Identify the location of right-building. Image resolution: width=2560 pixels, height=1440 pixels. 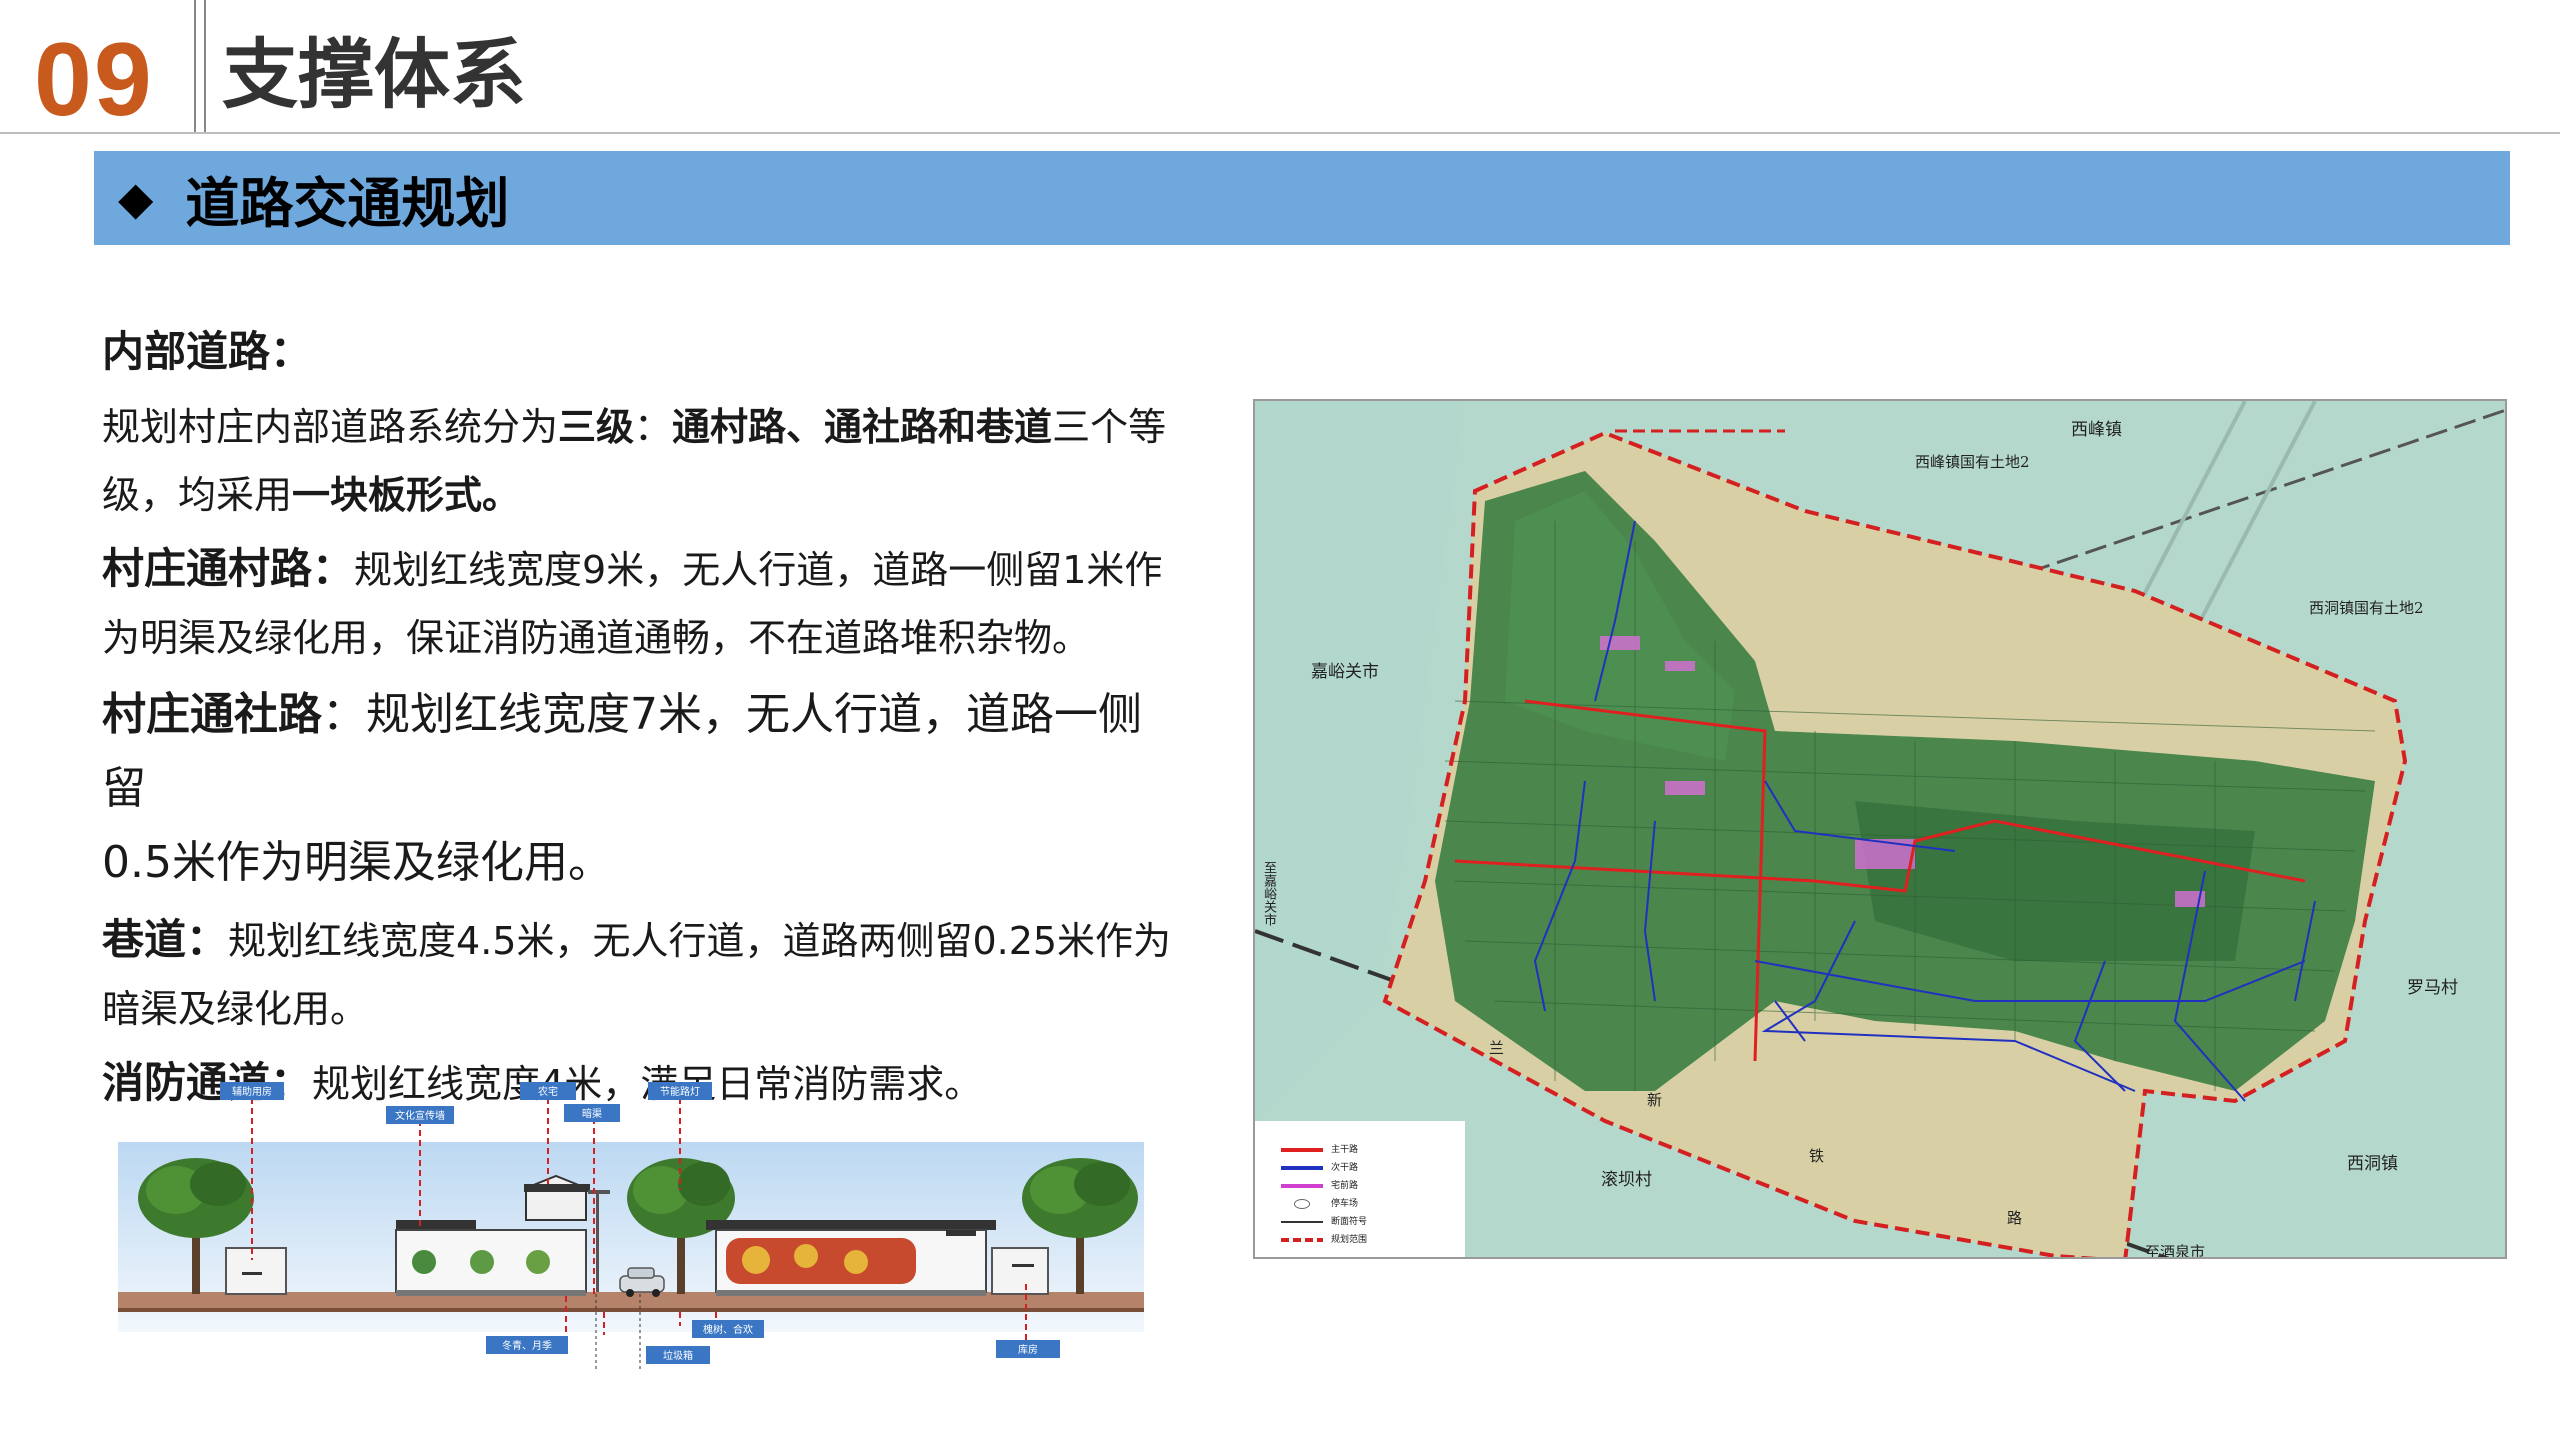
(1020, 1271).